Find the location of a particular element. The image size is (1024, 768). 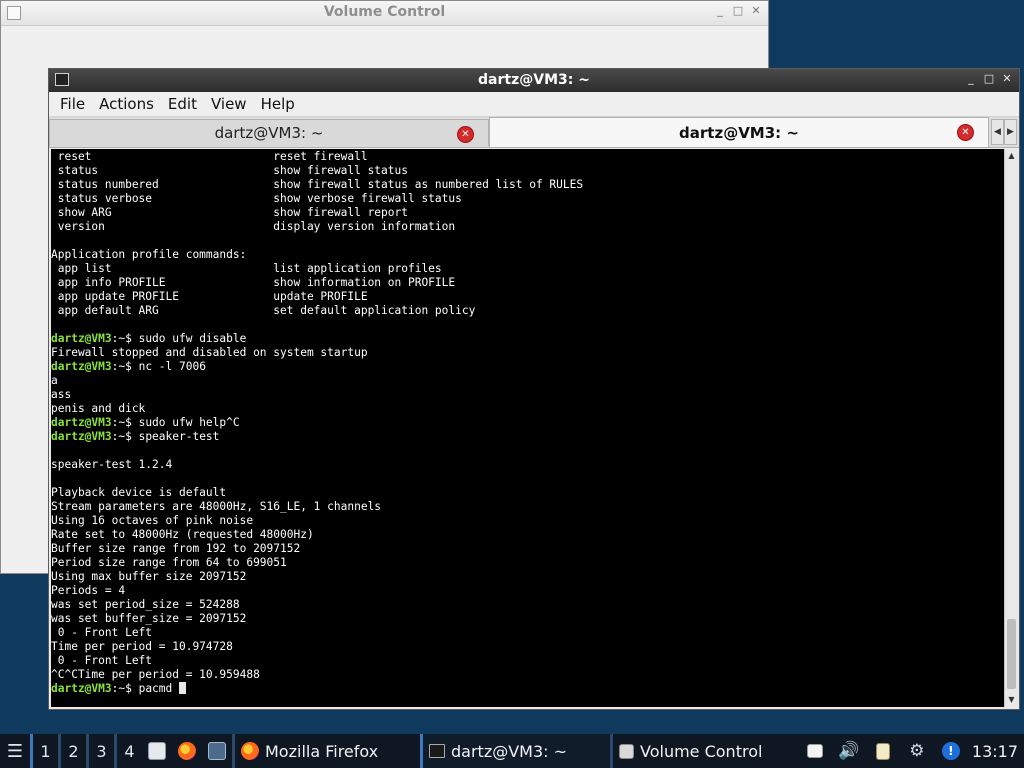

show-desktop-icon is located at coordinates (814, 751).